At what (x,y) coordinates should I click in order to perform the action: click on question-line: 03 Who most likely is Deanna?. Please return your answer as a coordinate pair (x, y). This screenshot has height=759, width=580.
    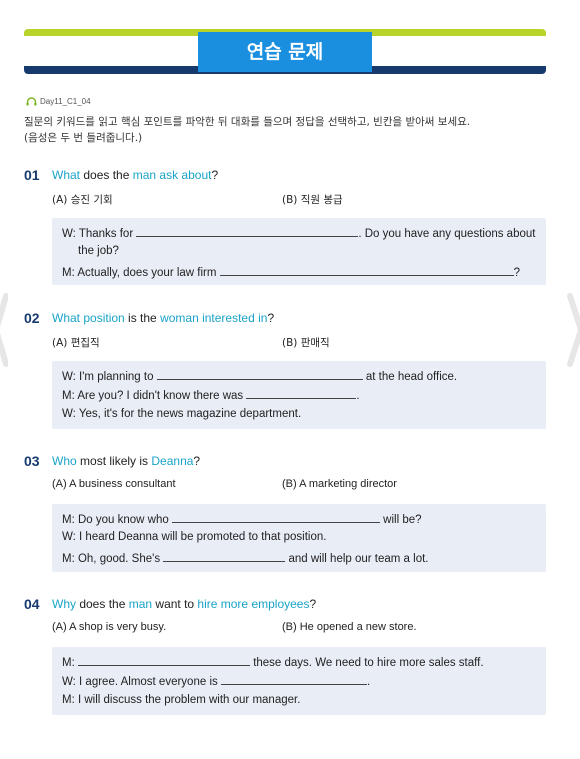
    Looking at the image, I should click on (285, 461).